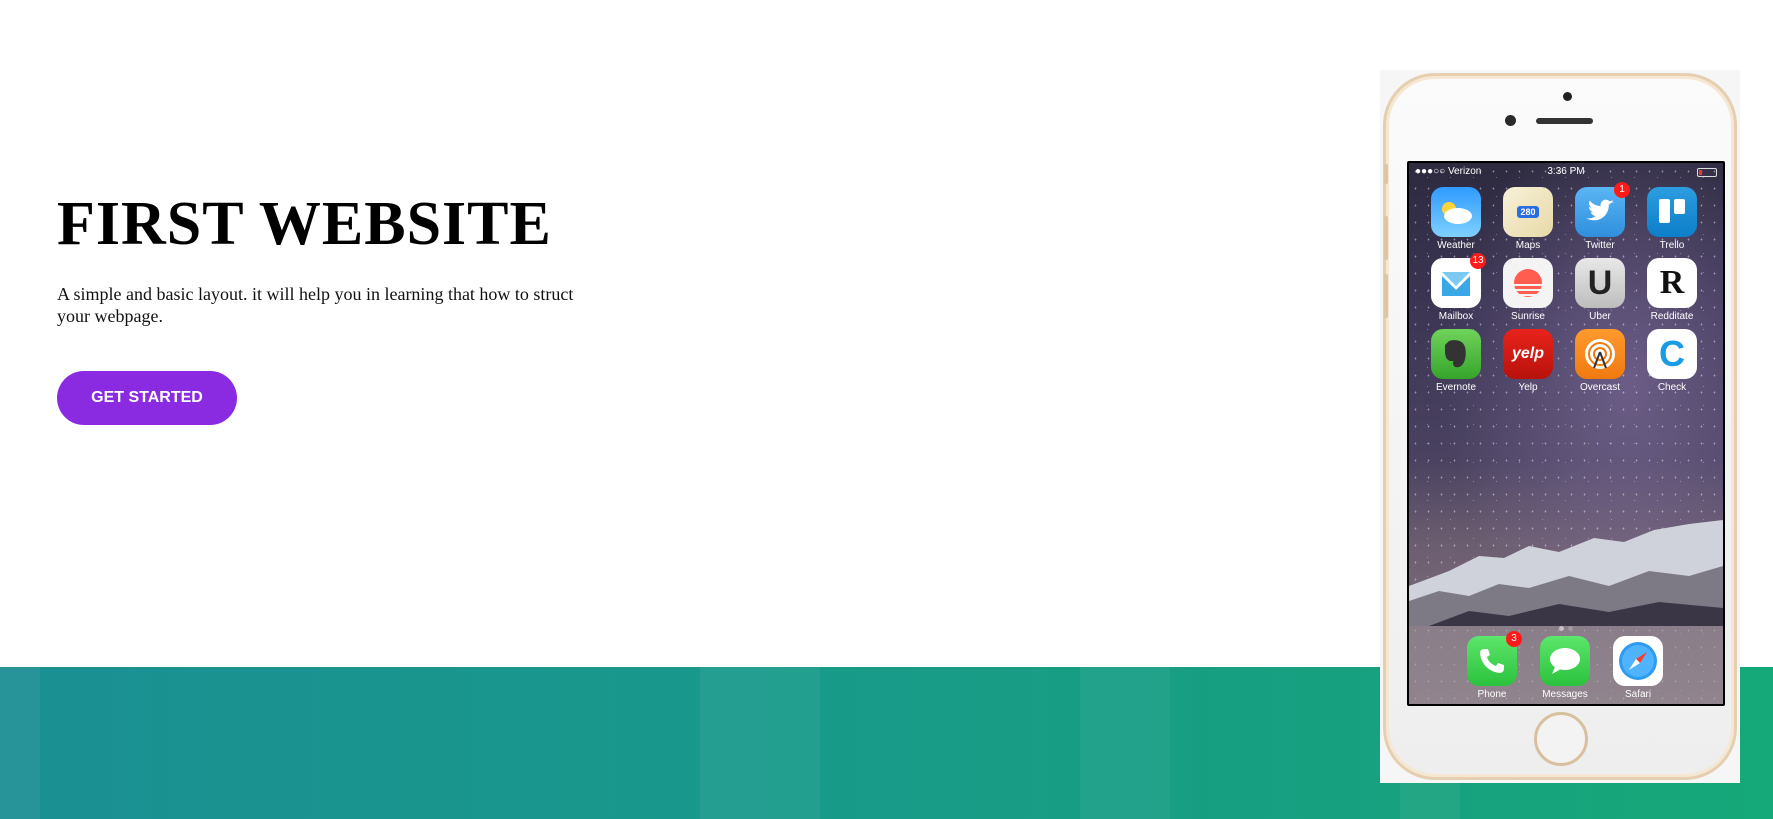 This screenshot has height=819, width=1773. I want to click on home-button, so click(1561, 739).